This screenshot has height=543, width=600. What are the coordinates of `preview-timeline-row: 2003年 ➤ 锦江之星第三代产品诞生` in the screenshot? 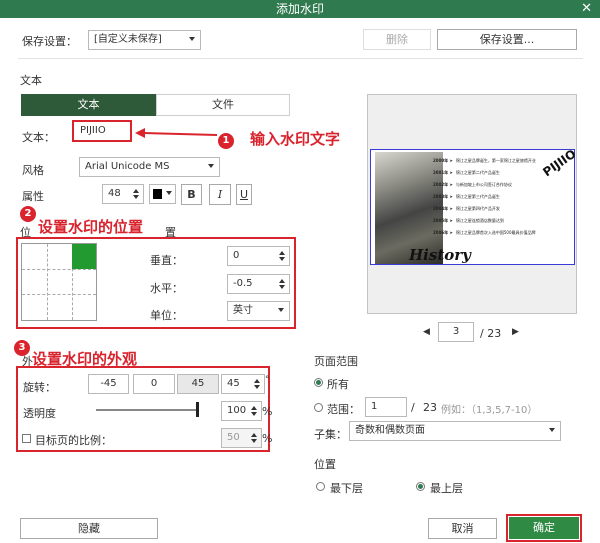 It's located at (466, 197).